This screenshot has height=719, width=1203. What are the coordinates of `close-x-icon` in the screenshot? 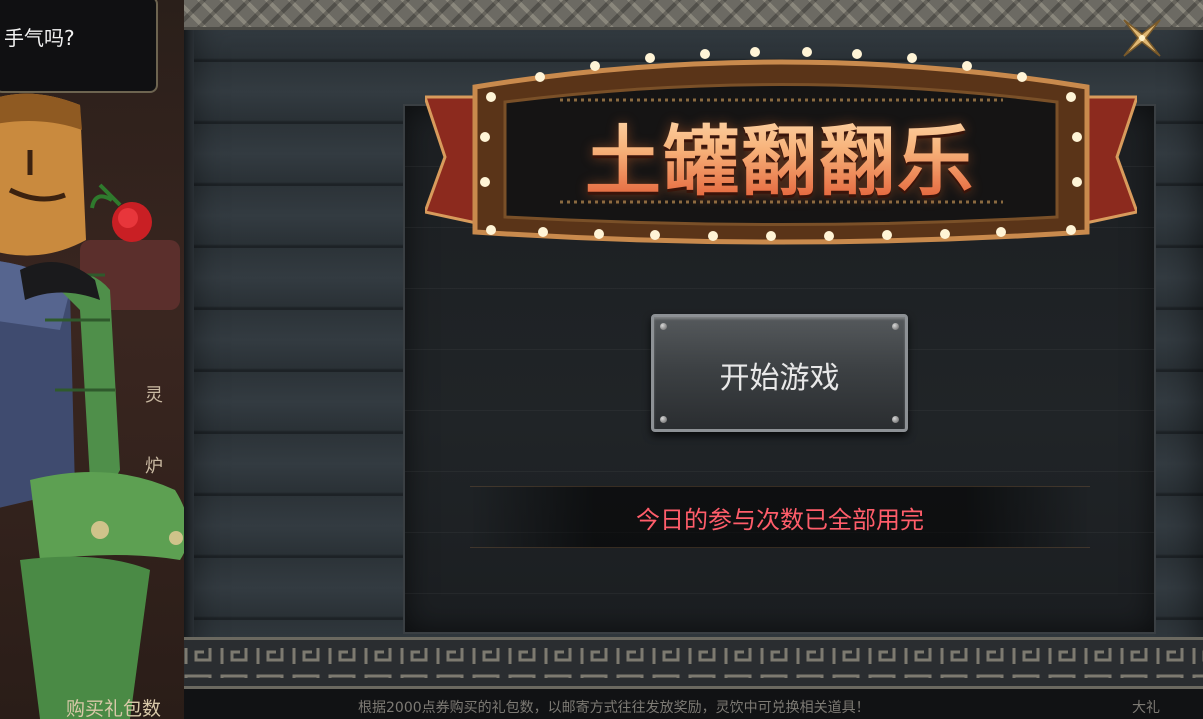 It's located at (1142, 38).